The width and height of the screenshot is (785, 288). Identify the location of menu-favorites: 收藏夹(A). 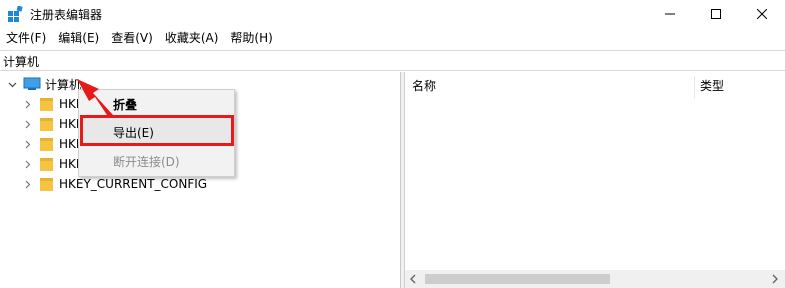
(192, 38).